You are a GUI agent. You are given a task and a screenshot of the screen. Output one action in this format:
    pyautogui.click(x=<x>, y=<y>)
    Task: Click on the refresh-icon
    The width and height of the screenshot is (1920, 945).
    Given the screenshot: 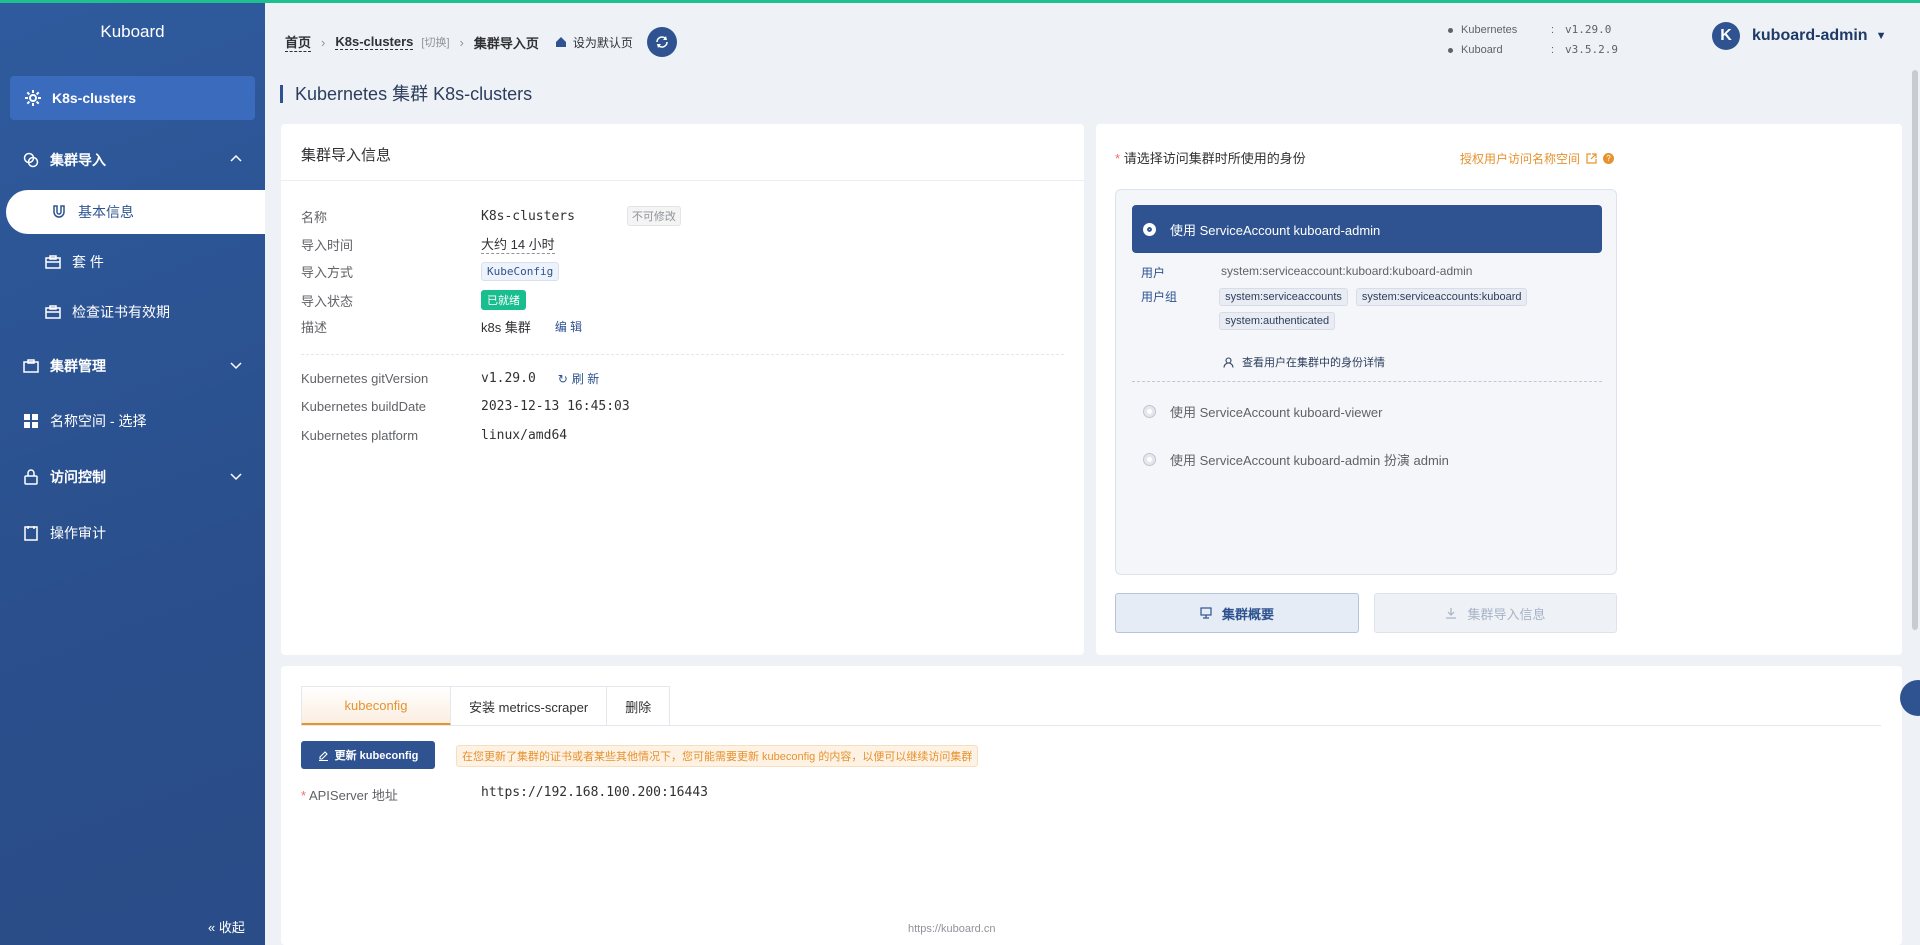 What is the action you would take?
    pyautogui.click(x=662, y=42)
    